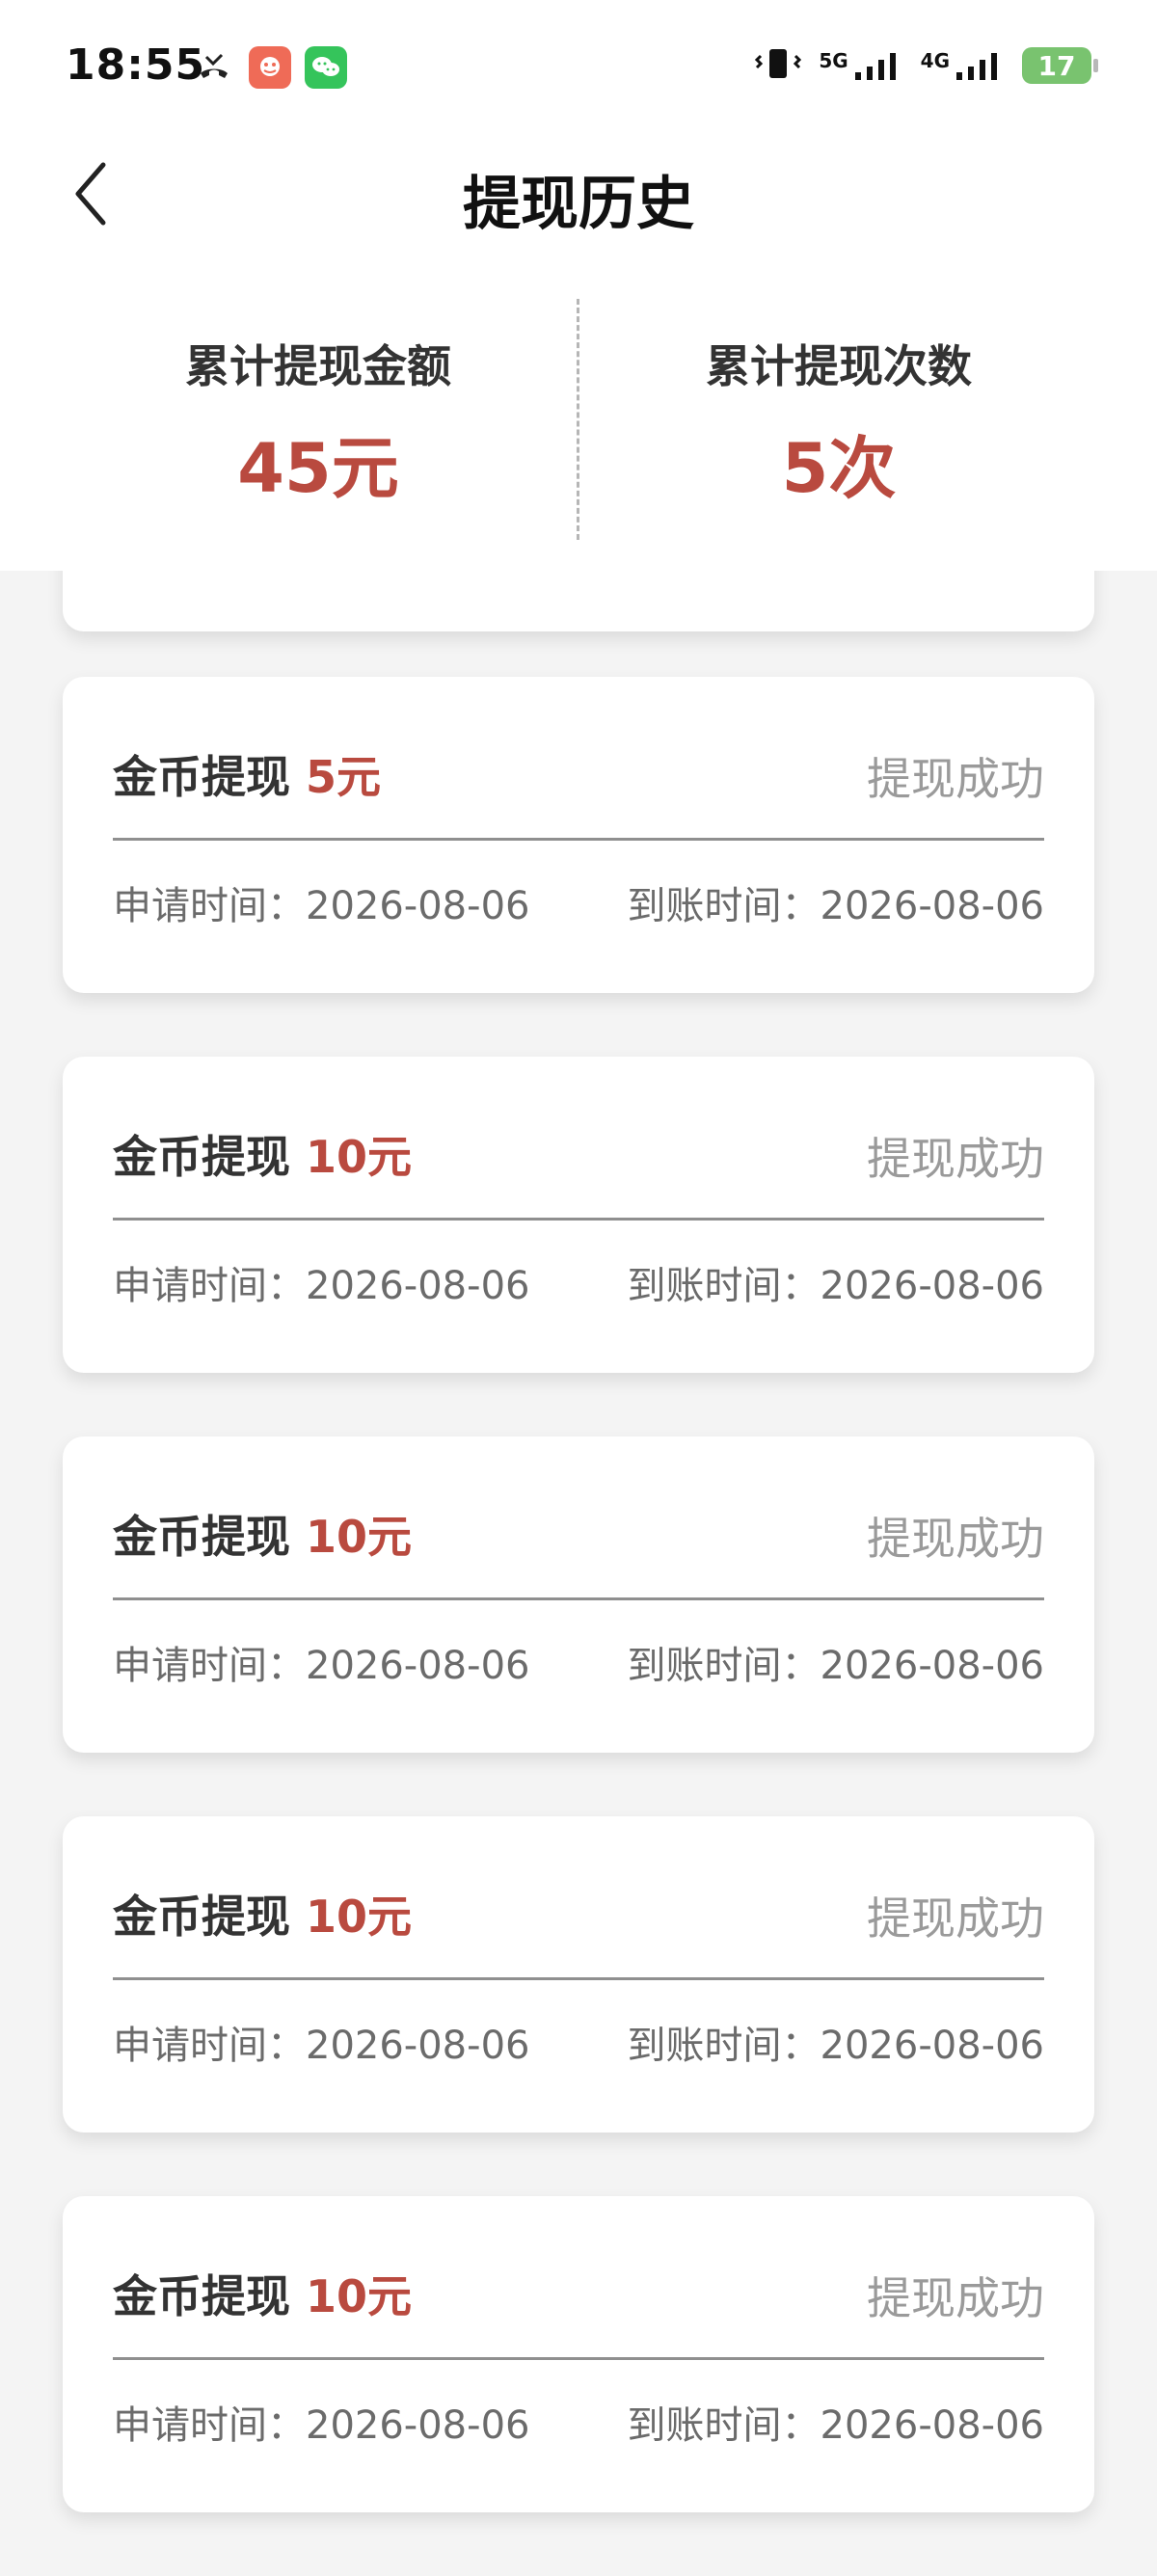 This screenshot has height=2576, width=1157. I want to click on status-bar: 18:55 5G 4G 17, so click(578, 70).